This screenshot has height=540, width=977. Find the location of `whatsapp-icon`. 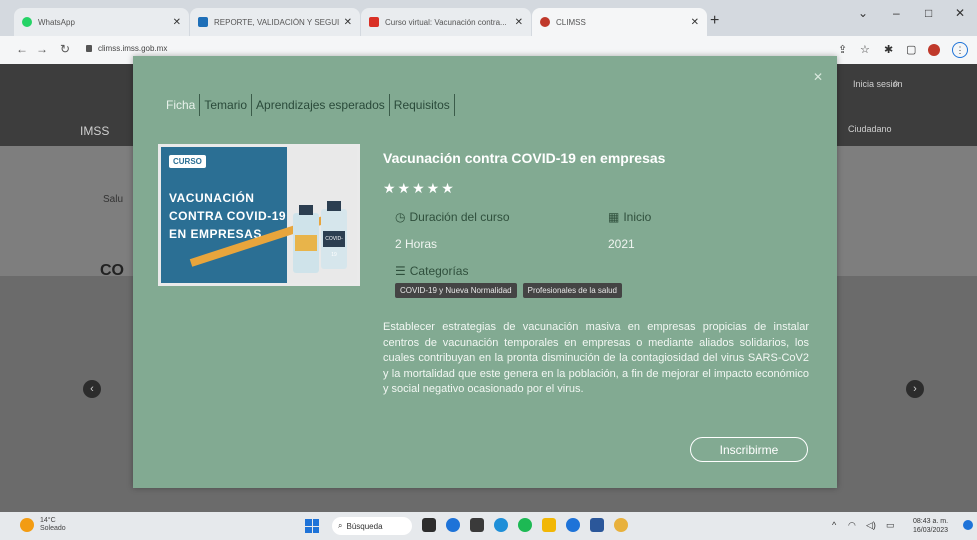

whatsapp-icon is located at coordinates (27, 22).